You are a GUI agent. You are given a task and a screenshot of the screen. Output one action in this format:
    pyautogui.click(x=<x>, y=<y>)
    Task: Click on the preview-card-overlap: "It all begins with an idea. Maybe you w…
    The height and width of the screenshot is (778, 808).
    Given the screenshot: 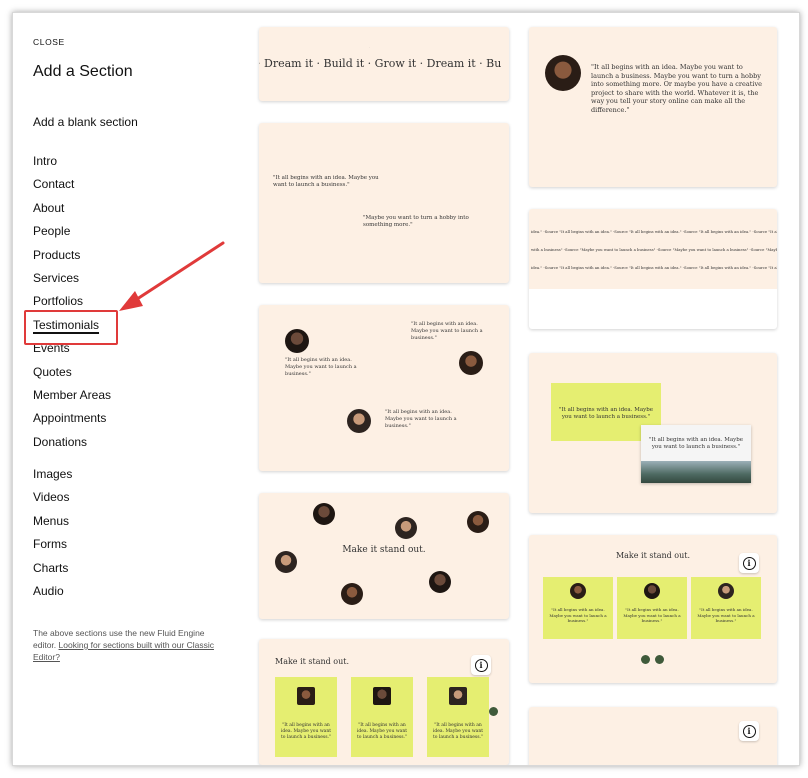 What is the action you would take?
    pyautogui.click(x=653, y=433)
    